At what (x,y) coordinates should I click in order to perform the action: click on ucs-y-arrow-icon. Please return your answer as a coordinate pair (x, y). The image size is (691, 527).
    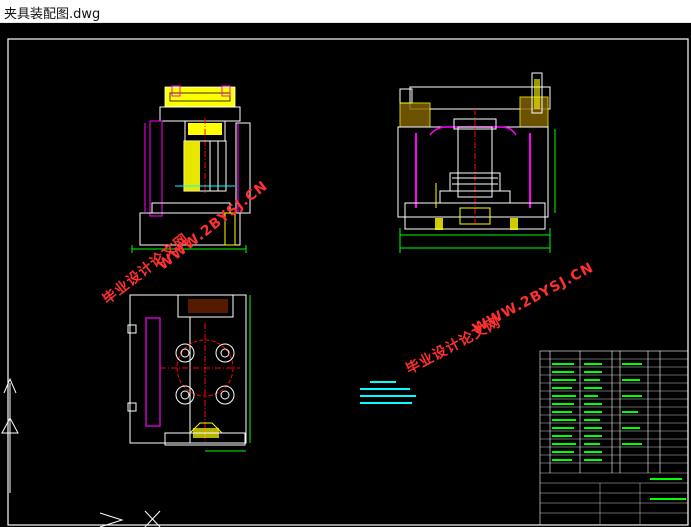
    Looking at the image, I should click on (10, 435).